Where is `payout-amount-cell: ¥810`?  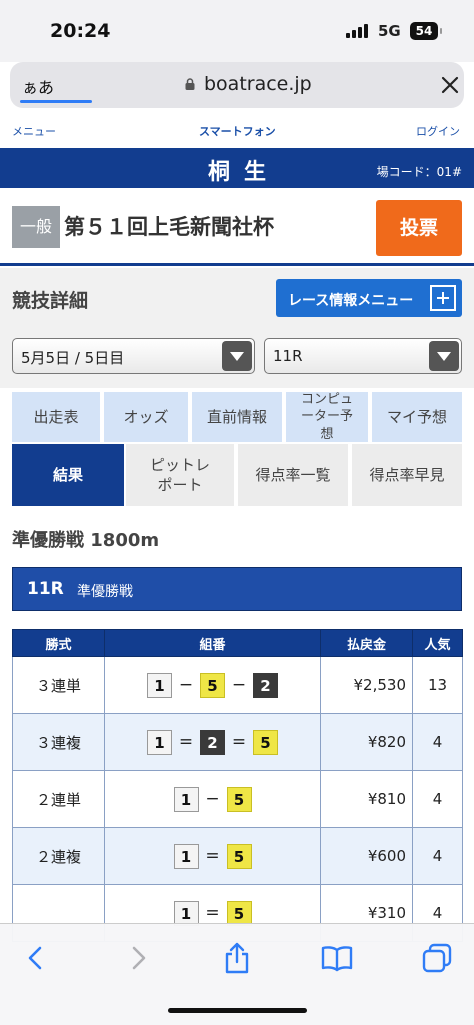
payout-amount-cell: ¥810 is located at coordinates (366, 799).